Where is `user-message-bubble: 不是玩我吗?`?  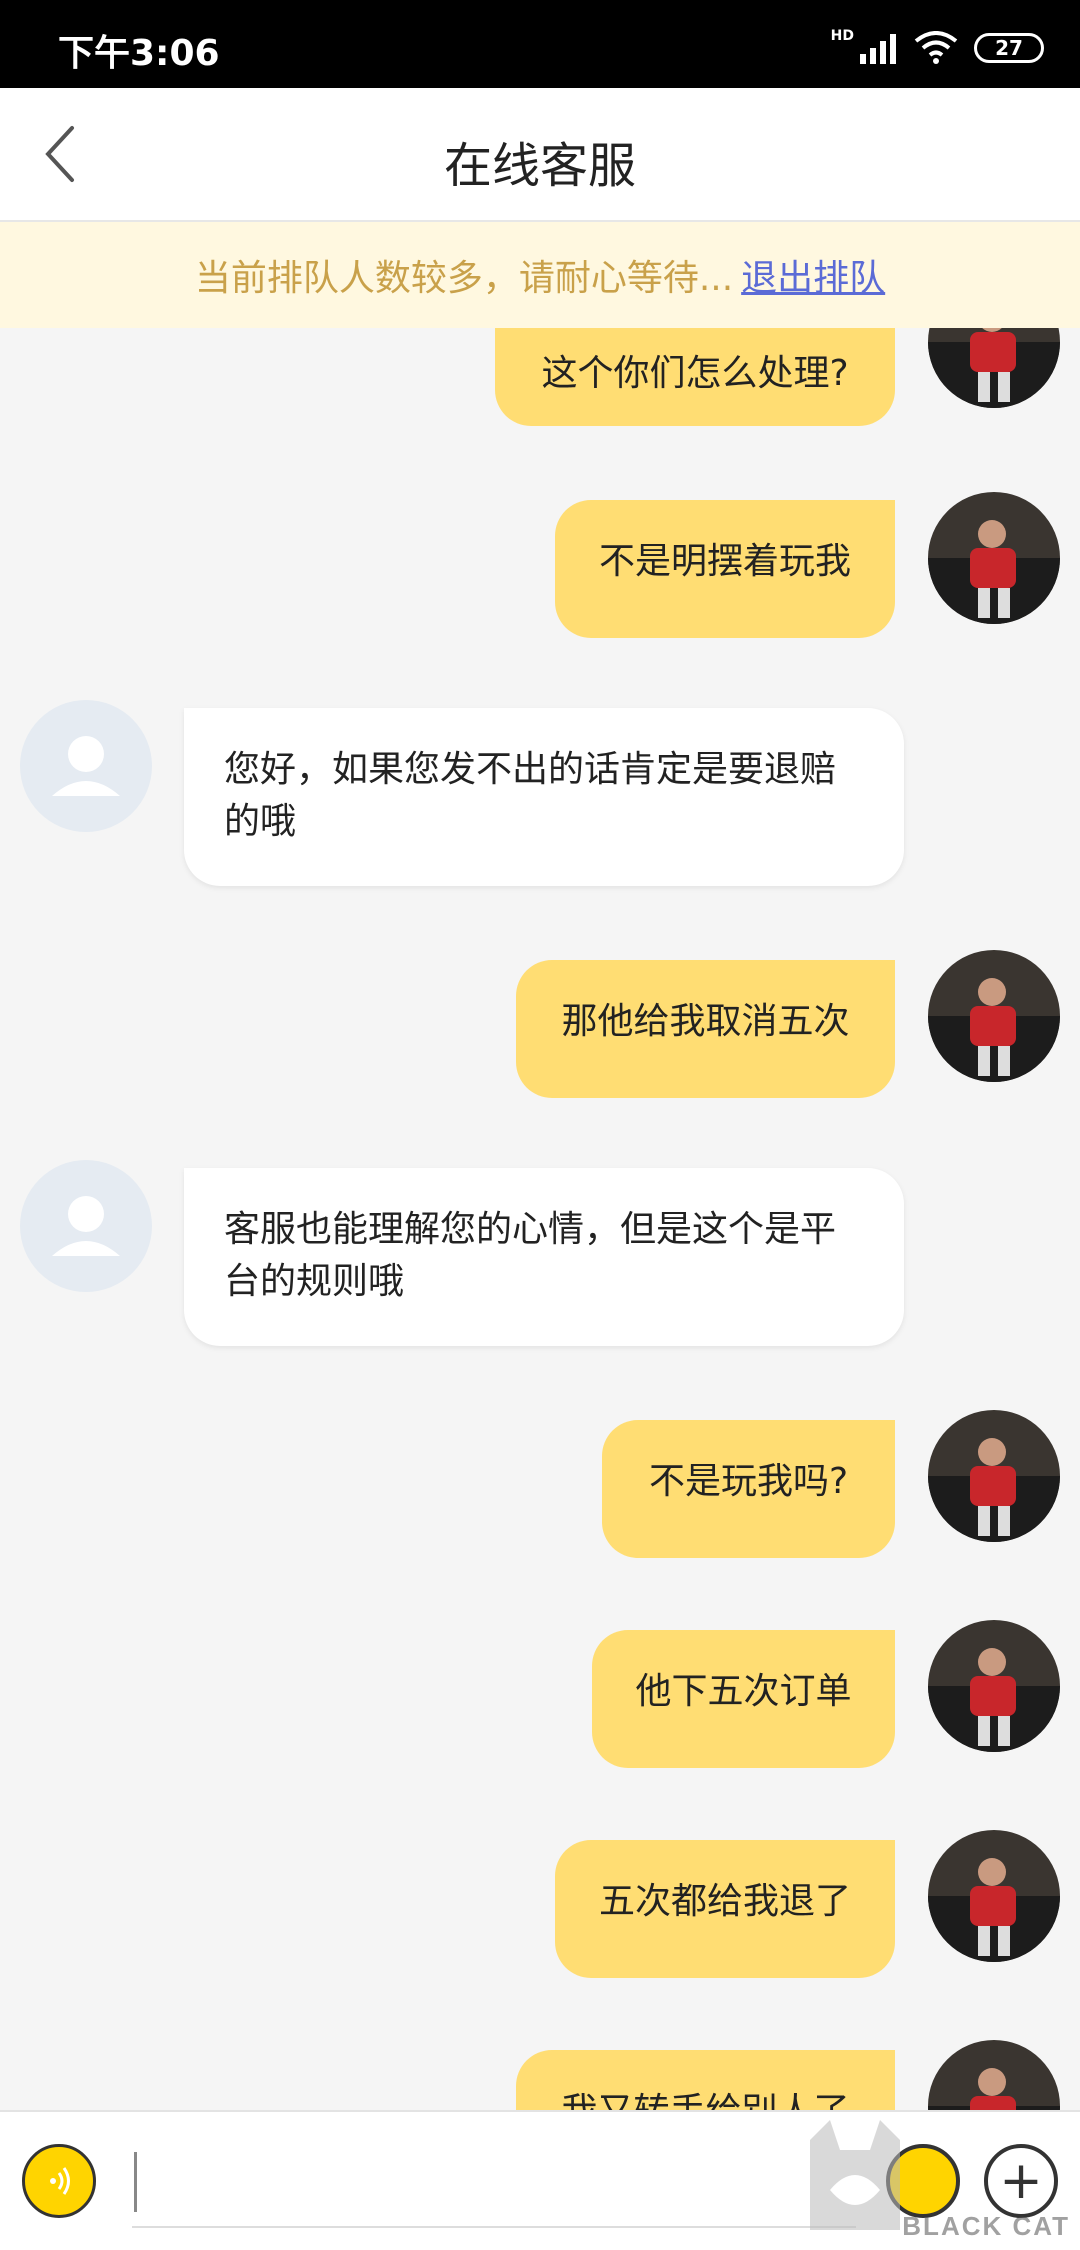 user-message-bubble: 不是玩我吗? is located at coordinates (748, 1489).